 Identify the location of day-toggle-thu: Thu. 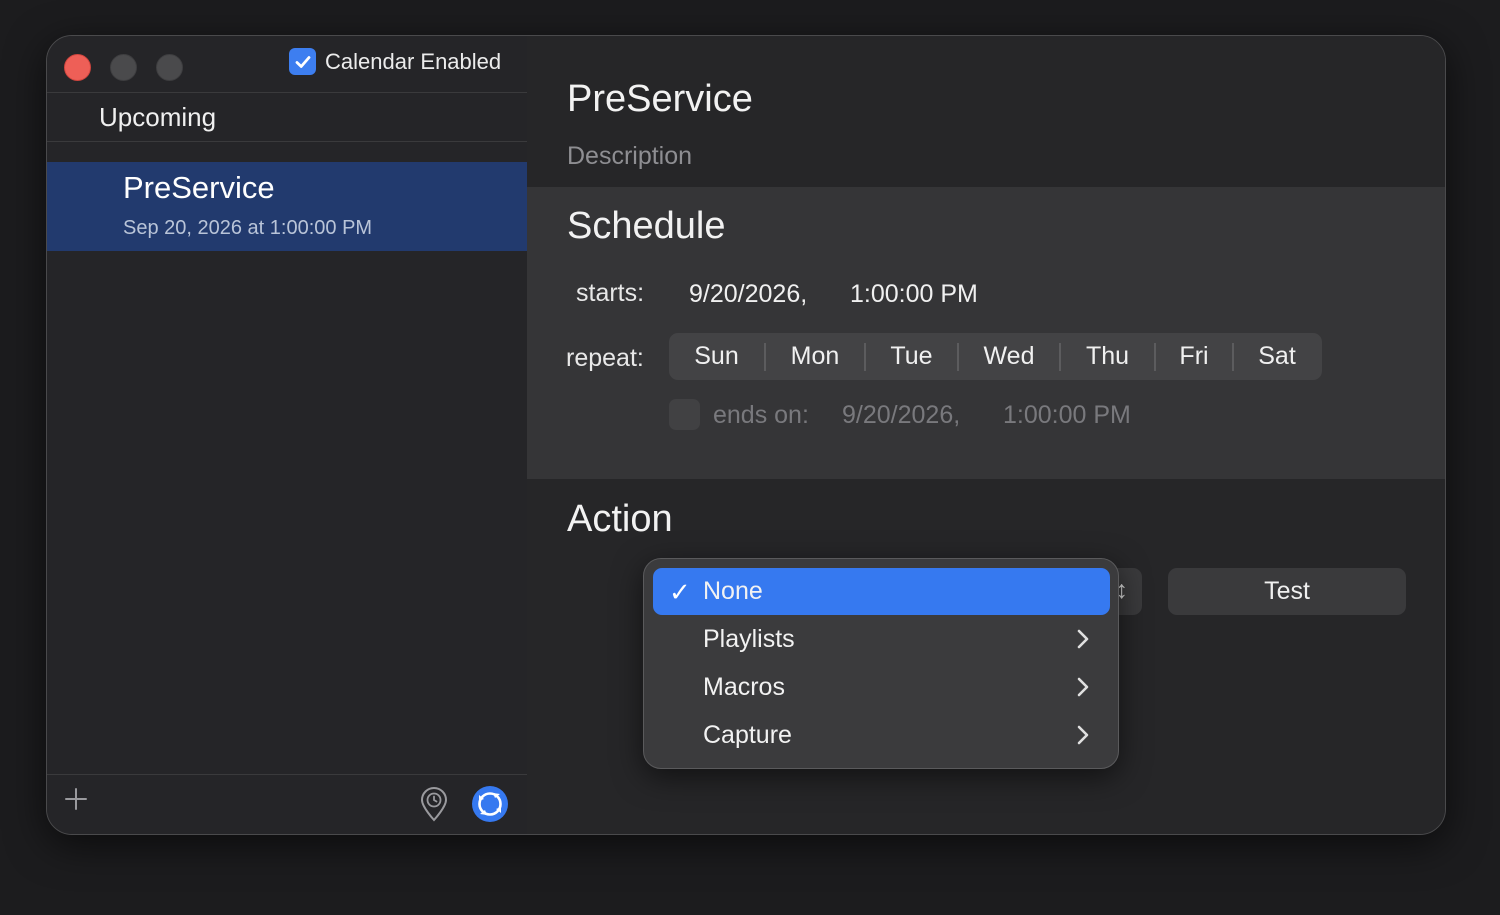
(1107, 356).